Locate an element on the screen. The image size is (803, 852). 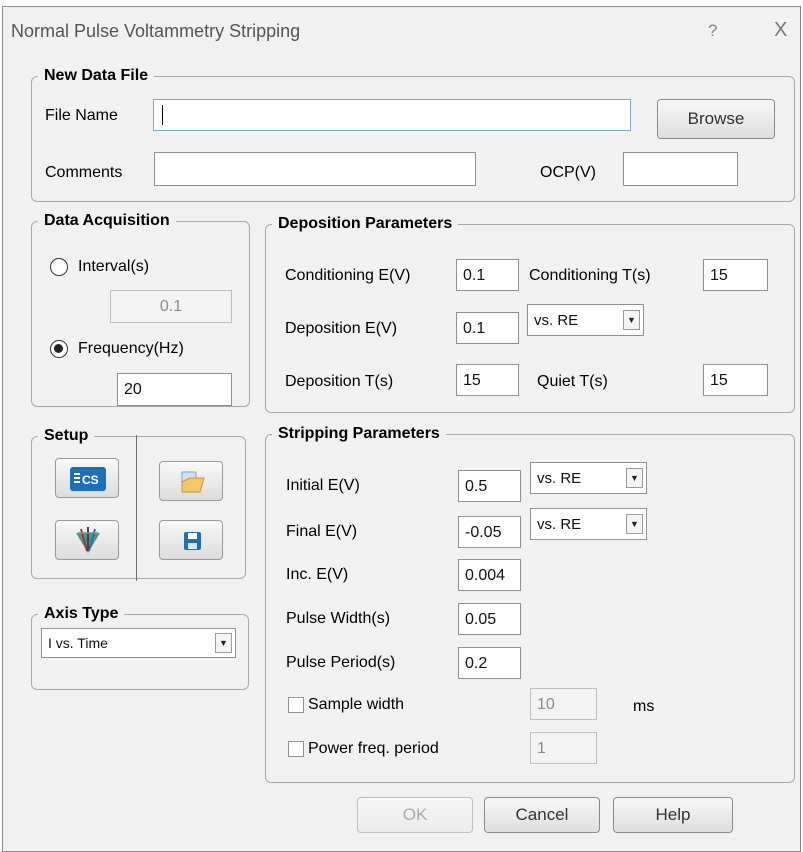
quiet-t-label: Quiet T(s) is located at coordinates (572, 381).